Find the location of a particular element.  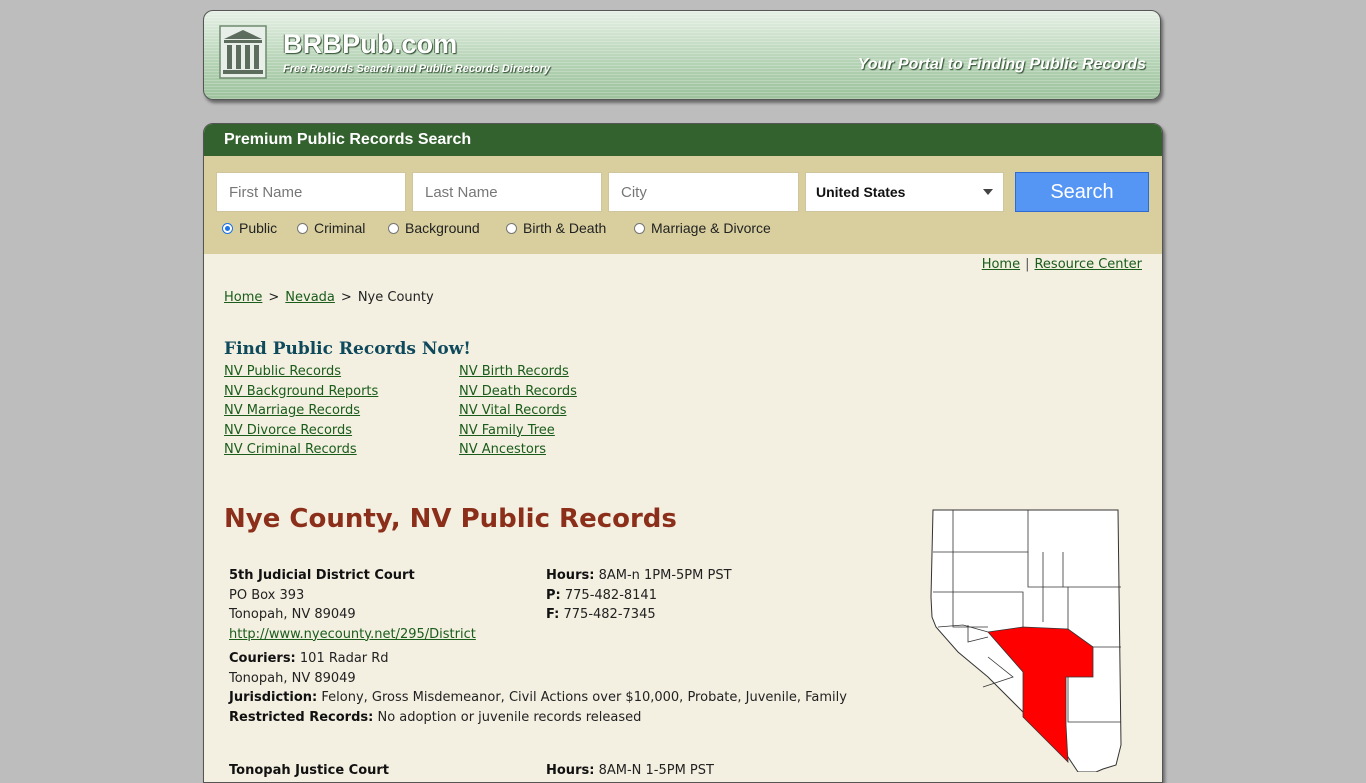

next-hours-label: Hours: is located at coordinates (570, 770).